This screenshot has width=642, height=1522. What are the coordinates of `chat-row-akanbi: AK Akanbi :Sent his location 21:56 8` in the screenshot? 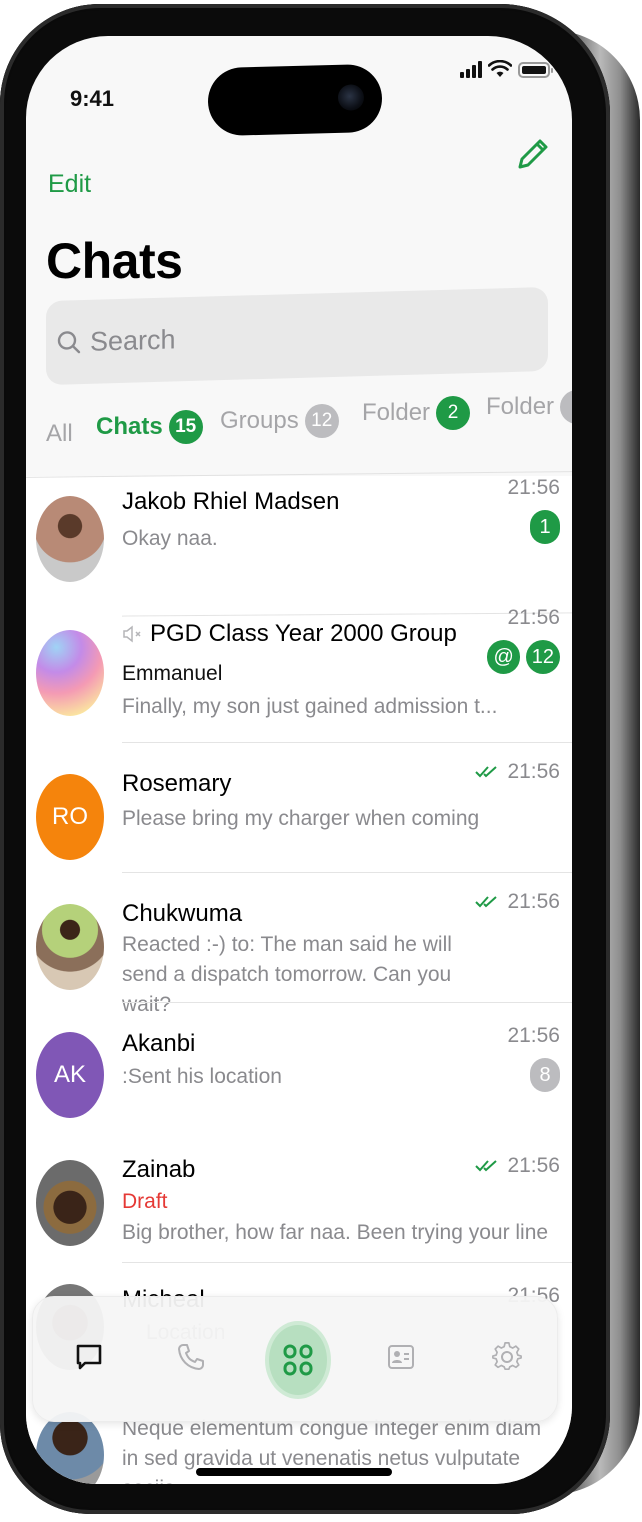 It's located at (299, 1067).